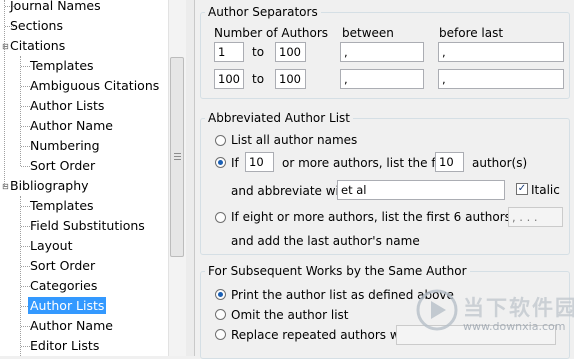 The height and width of the screenshot is (359, 574). I want to click on tree-item-citations-author-lists: Author Lists, so click(67, 106).